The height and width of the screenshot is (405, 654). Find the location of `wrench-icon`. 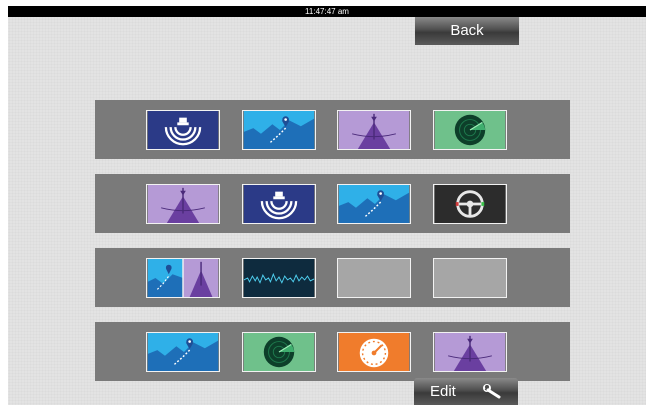

wrench-icon is located at coordinates (492, 391).